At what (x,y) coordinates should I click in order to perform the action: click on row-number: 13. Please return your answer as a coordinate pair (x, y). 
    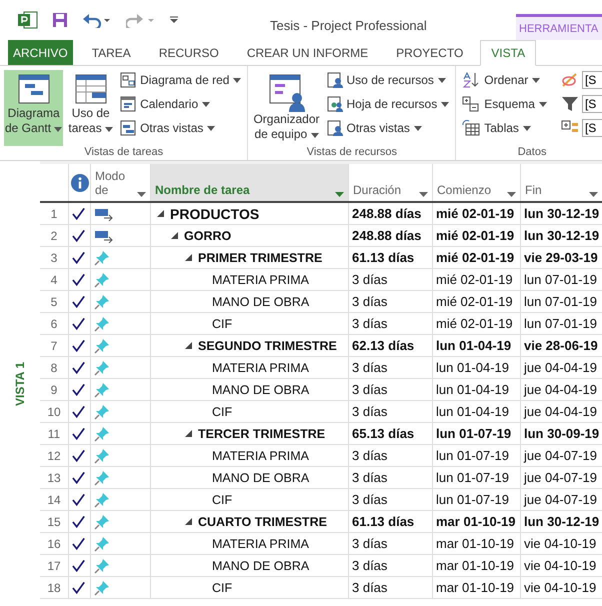
    Looking at the image, I should click on (54, 478).